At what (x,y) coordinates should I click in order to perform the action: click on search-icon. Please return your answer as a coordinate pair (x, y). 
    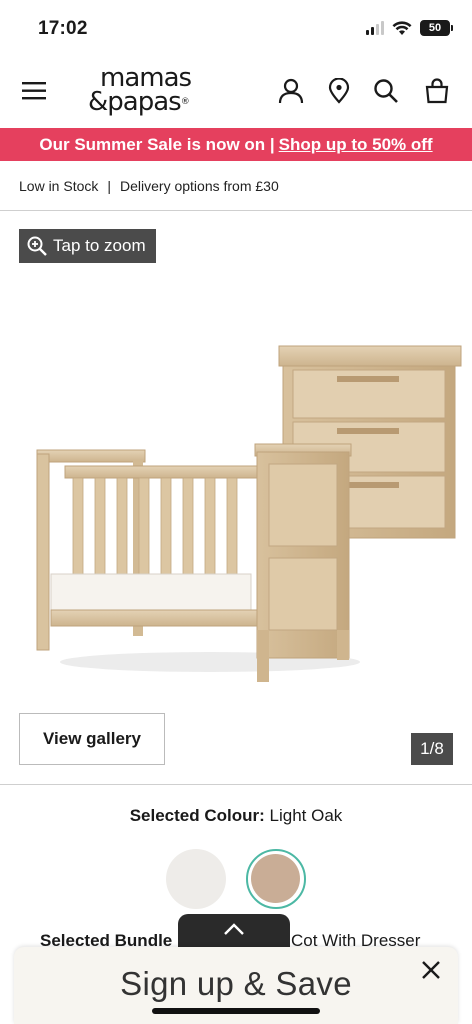
    Looking at the image, I should click on (386, 91).